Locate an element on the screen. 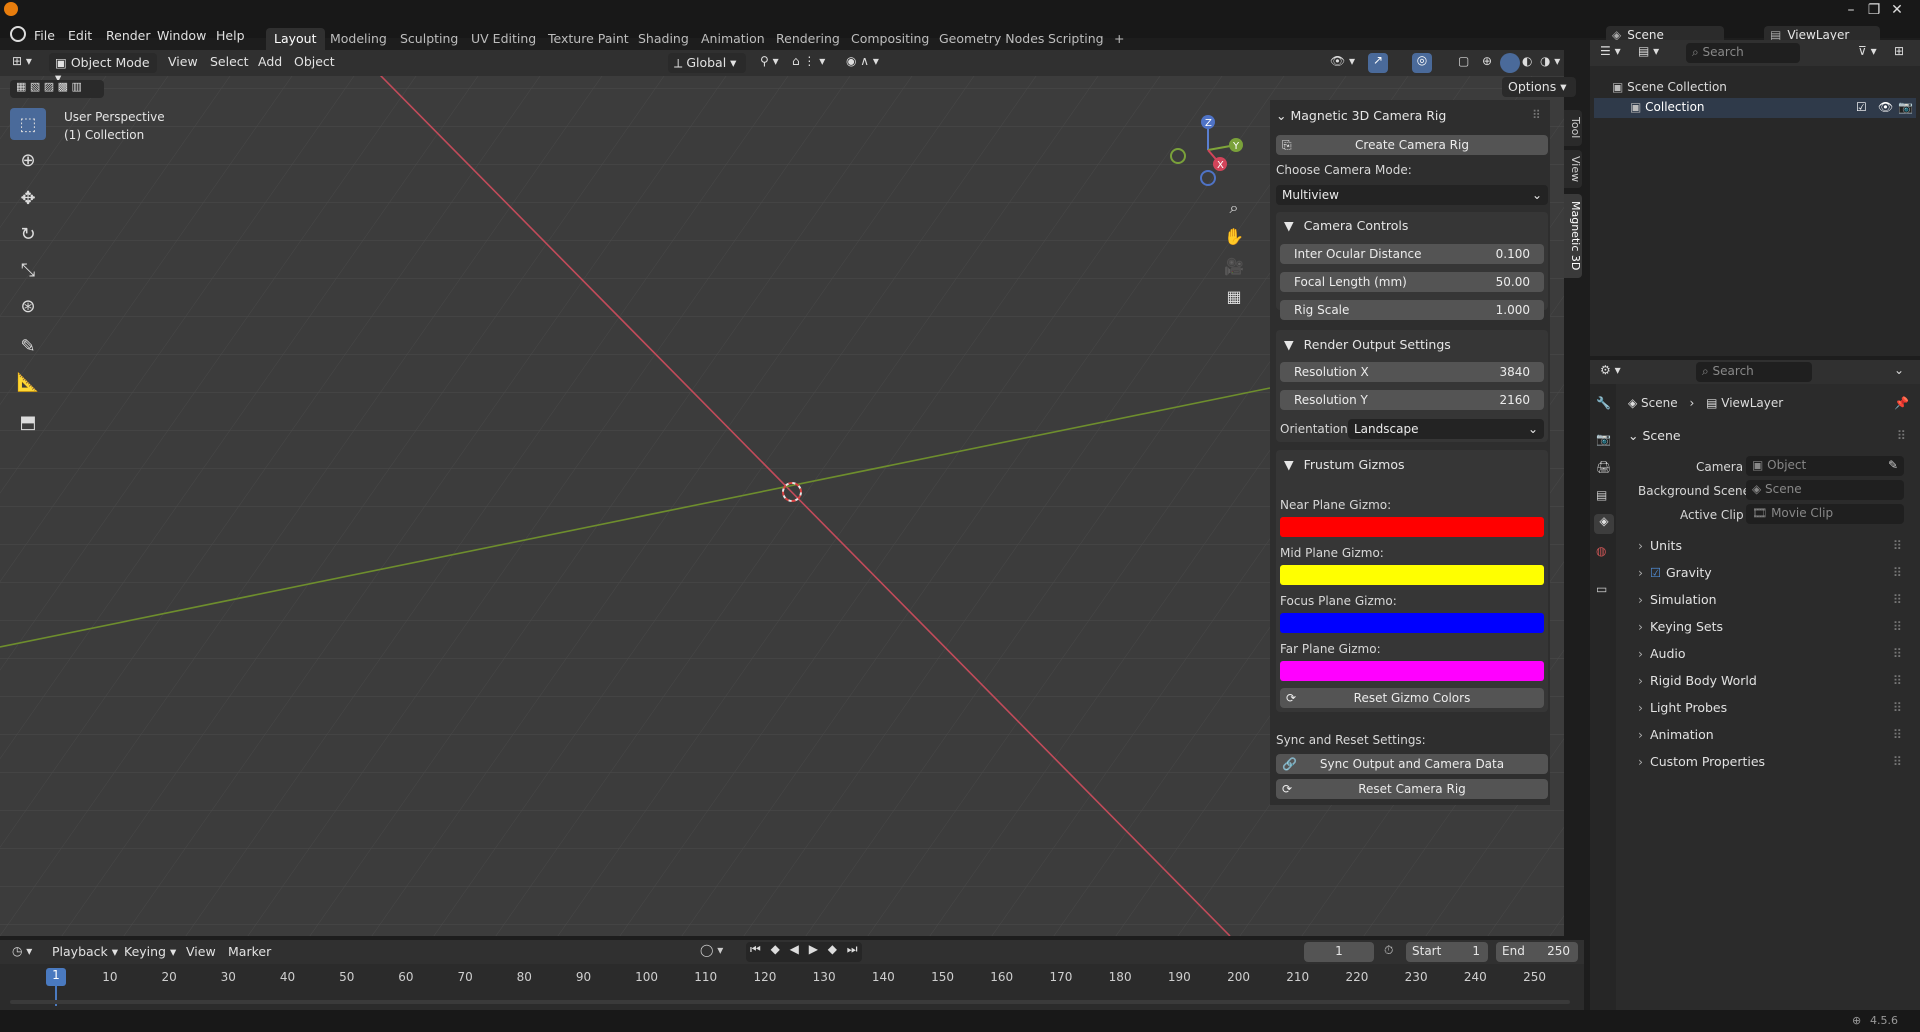 Image resolution: width=1920 pixels, height=1032 pixels. camera-mode-dropdown: Multiview ⌄ is located at coordinates (1412, 195).